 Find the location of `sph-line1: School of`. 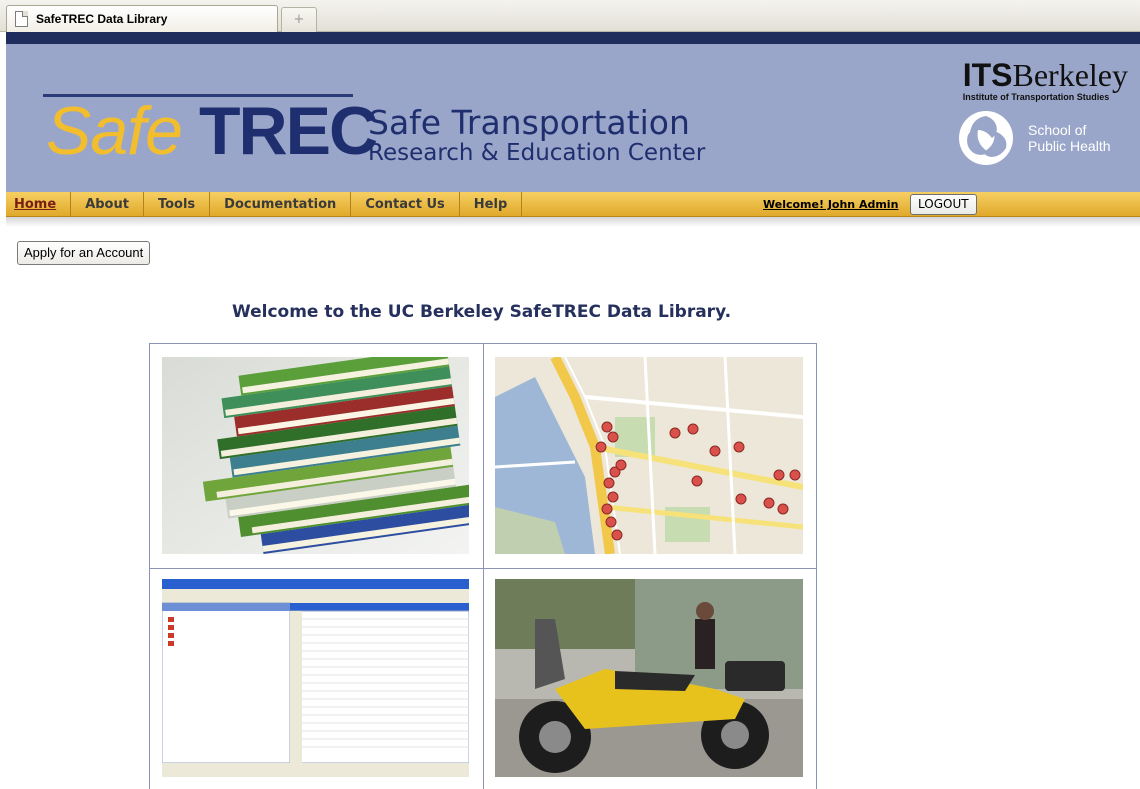

sph-line1: School of is located at coordinates (1057, 129).